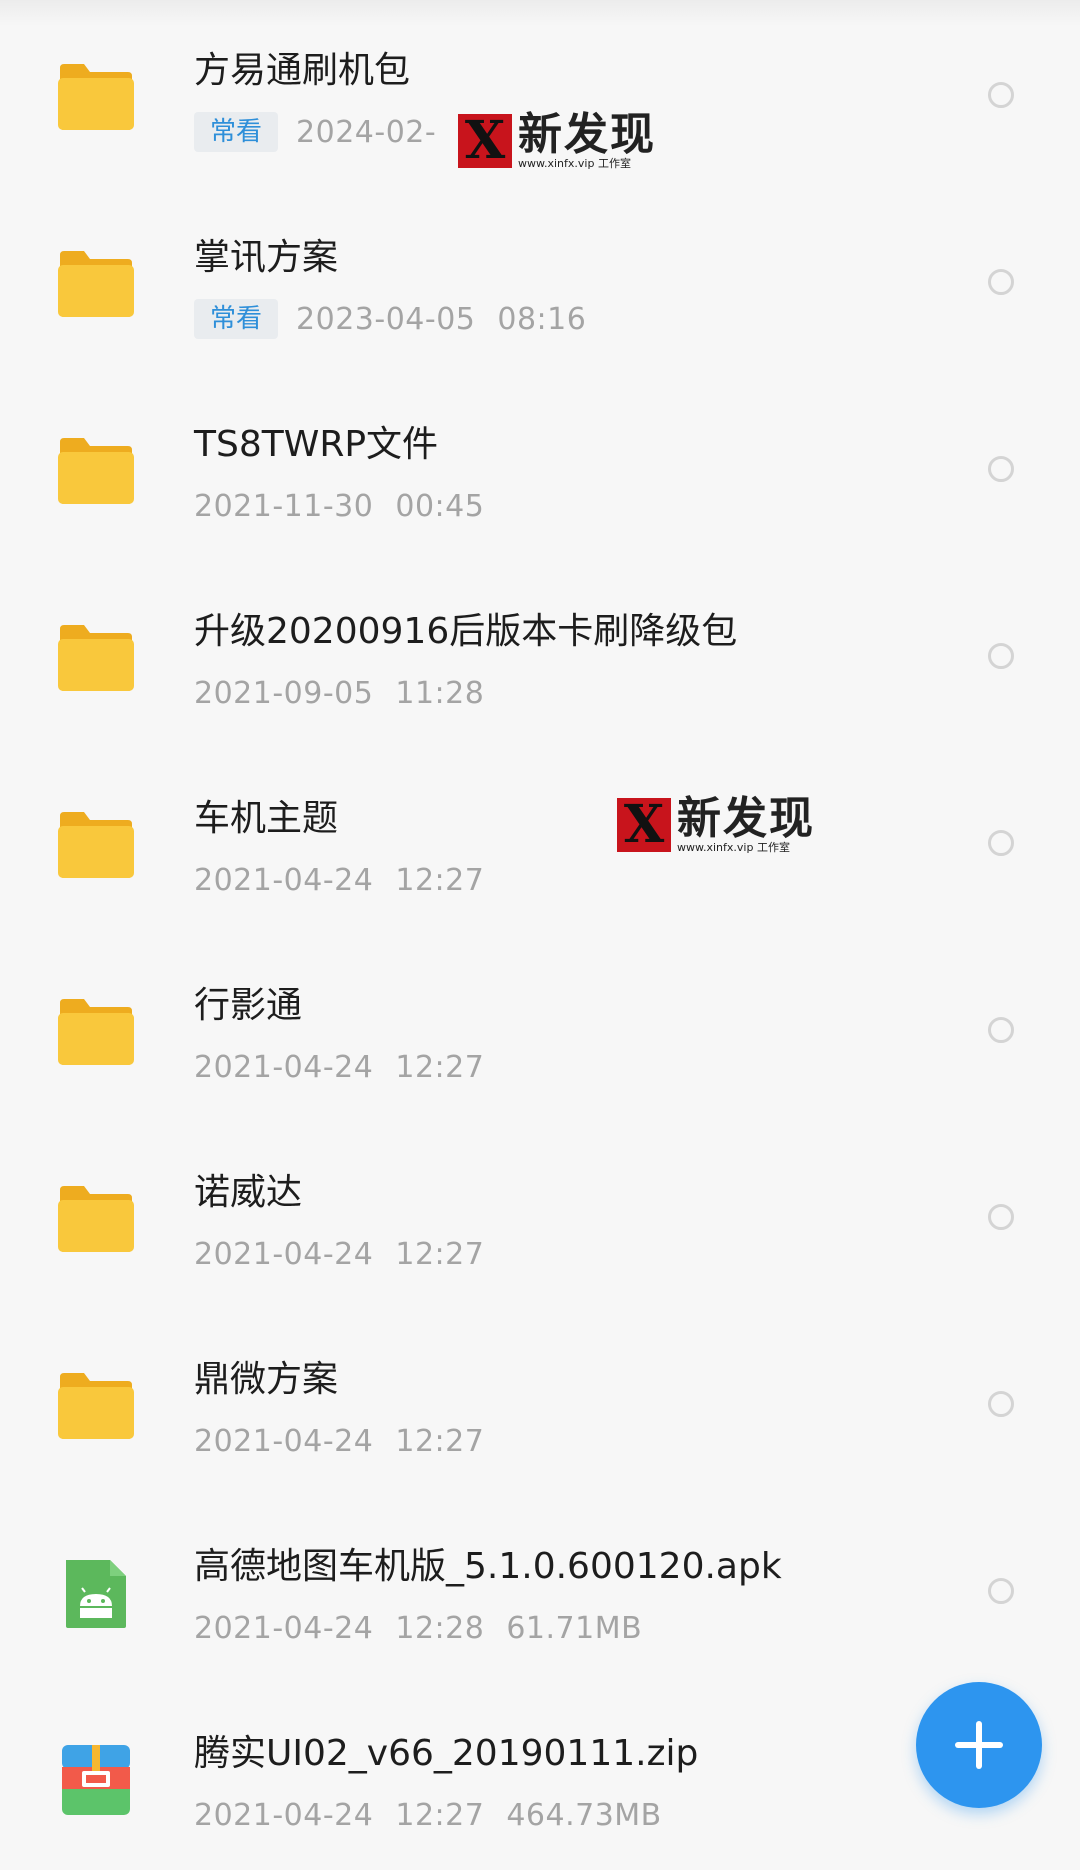 Image resolution: width=1080 pixels, height=1870 pixels. I want to click on file-name: 掌讯方案, so click(266, 257).